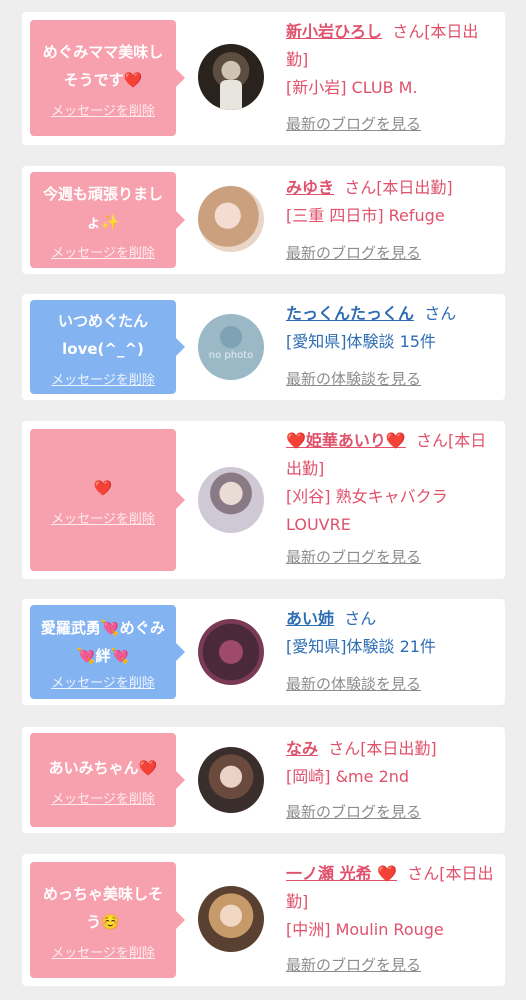 This screenshot has width=526, height=1000. I want to click on shop-info: [新小岩] CLUB M., so click(352, 87).